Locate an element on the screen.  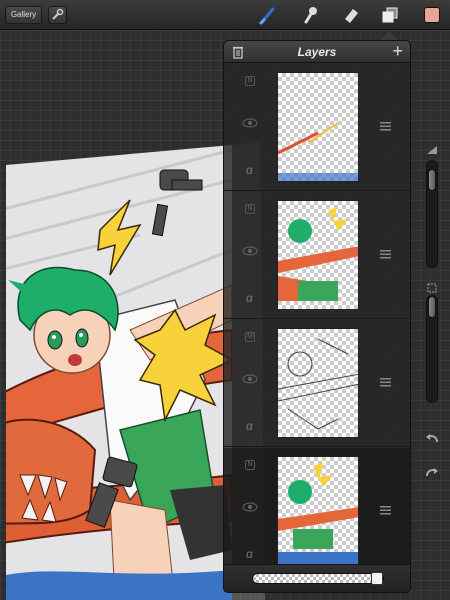
wrench-button is located at coordinates (57, 15).